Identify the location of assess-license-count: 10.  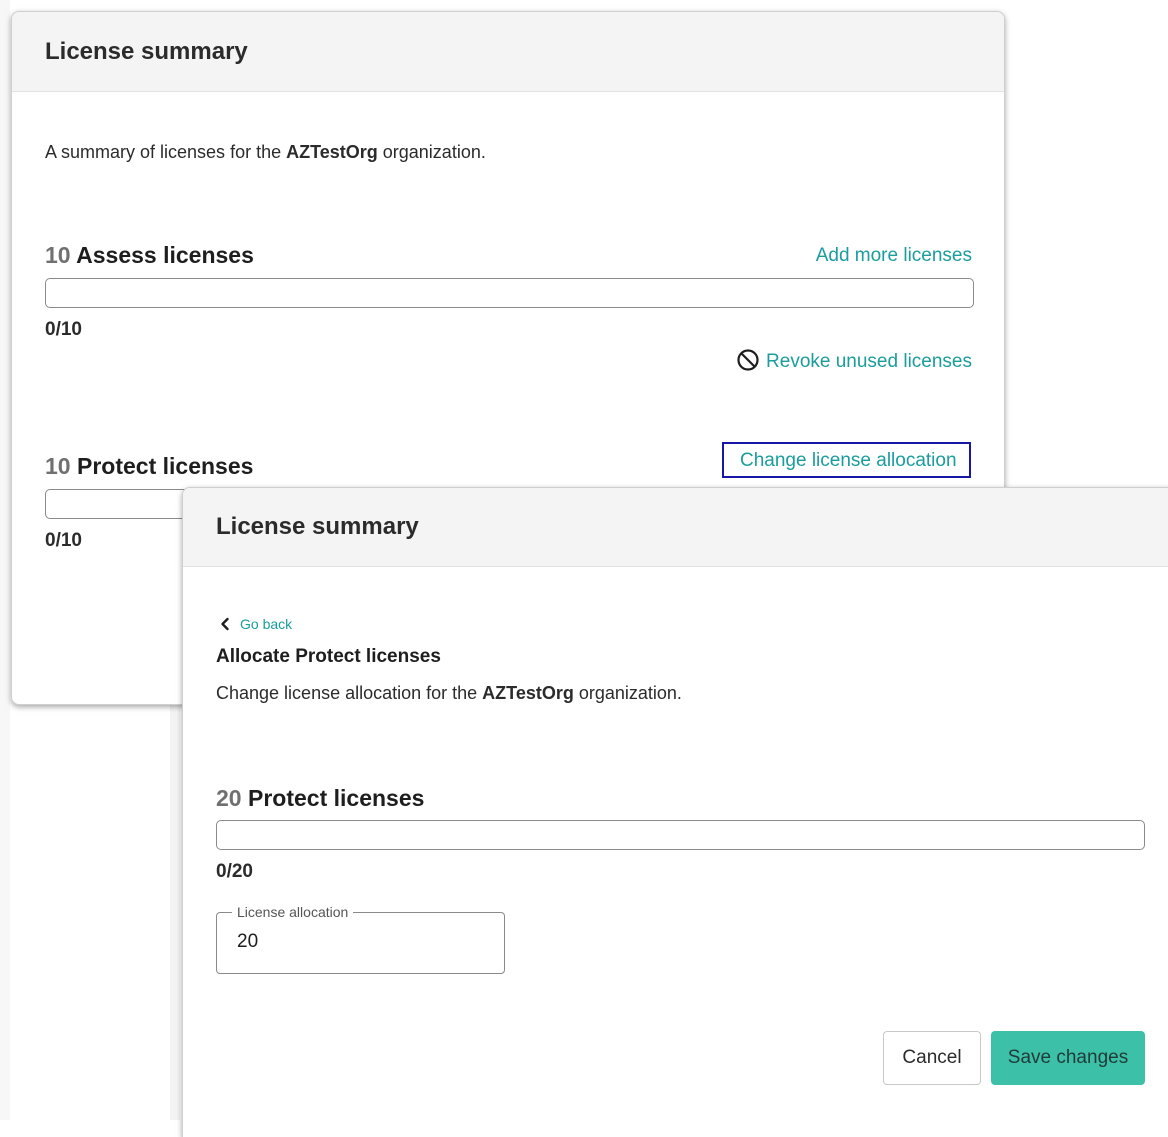
(58, 255).